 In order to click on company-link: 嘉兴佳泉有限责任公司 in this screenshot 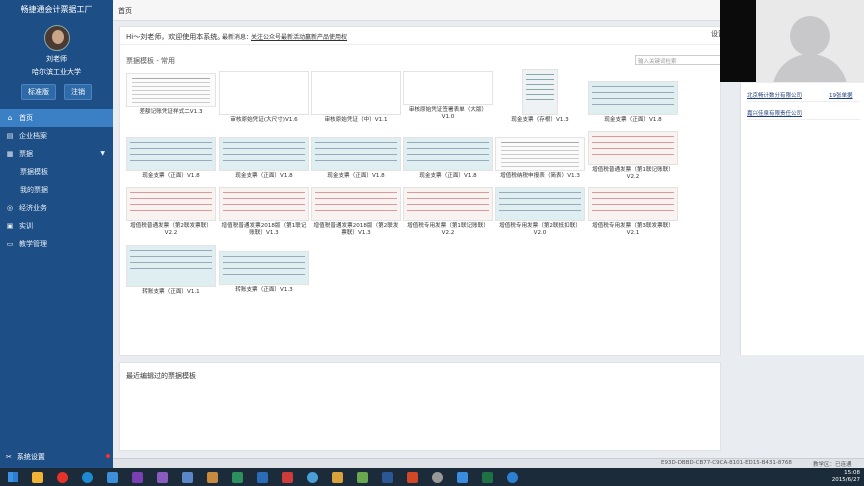, I will do `click(774, 113)`.